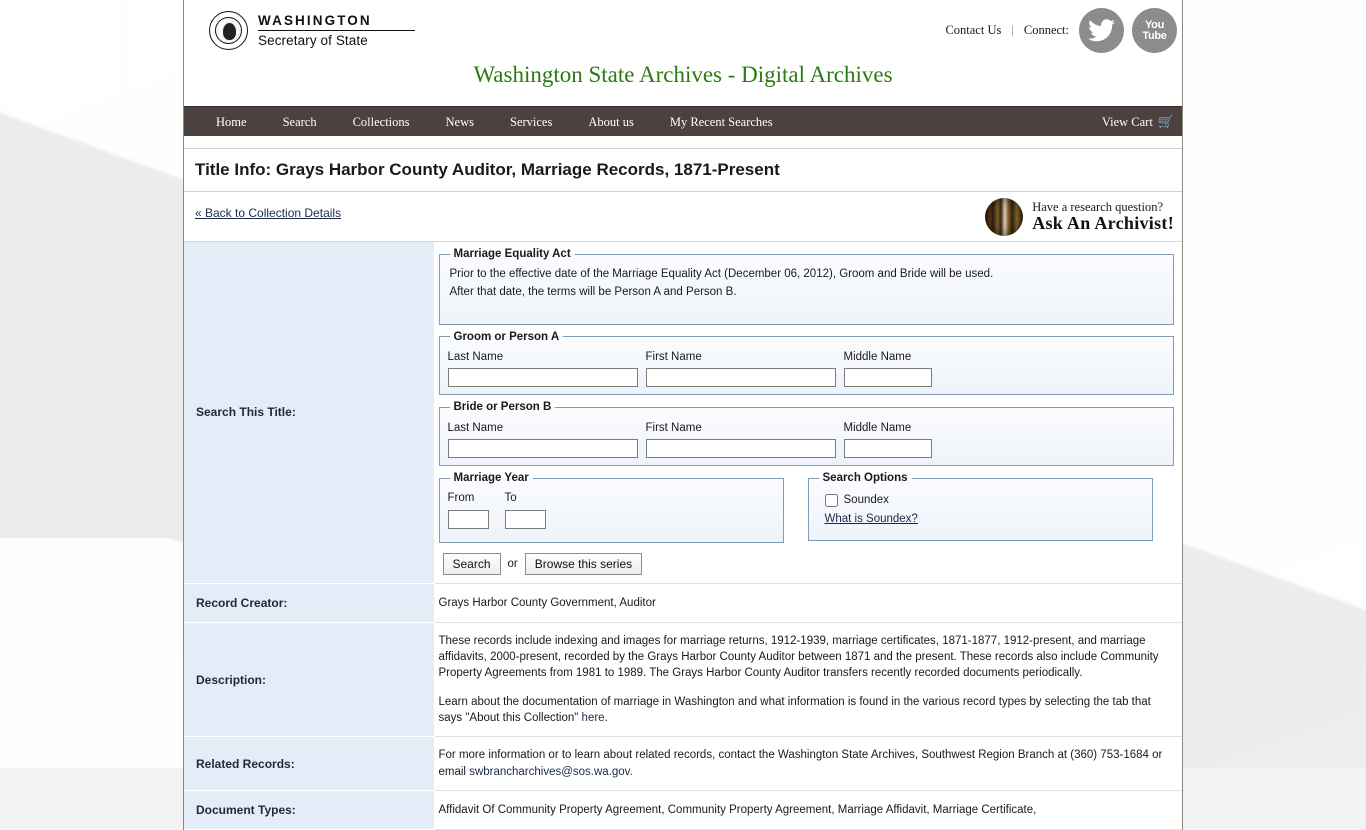 The width and height of the screenshot is (1366, 830). I want to click on nav-item-my-recent-searches: My Recent Searches, so click(721, 122).